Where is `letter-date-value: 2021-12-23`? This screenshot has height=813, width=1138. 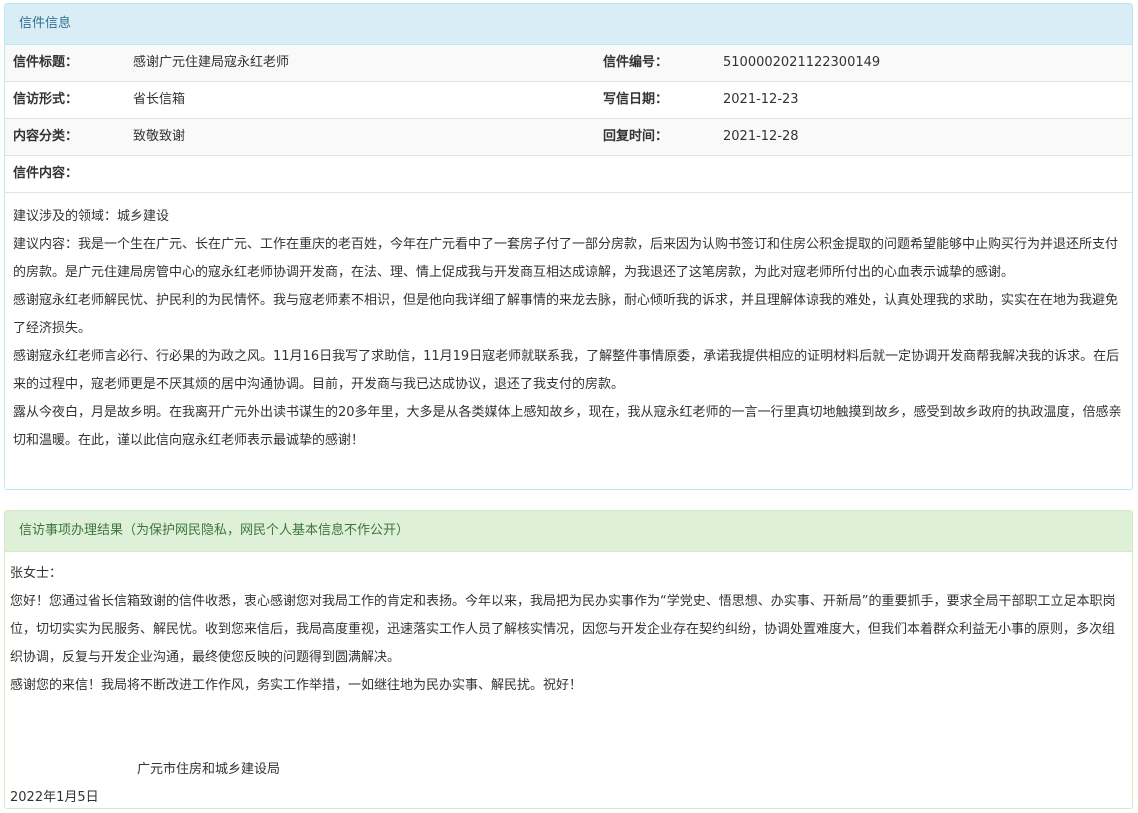
letter-date-value: 2021-12-23 is located at coordinates (761, 99).